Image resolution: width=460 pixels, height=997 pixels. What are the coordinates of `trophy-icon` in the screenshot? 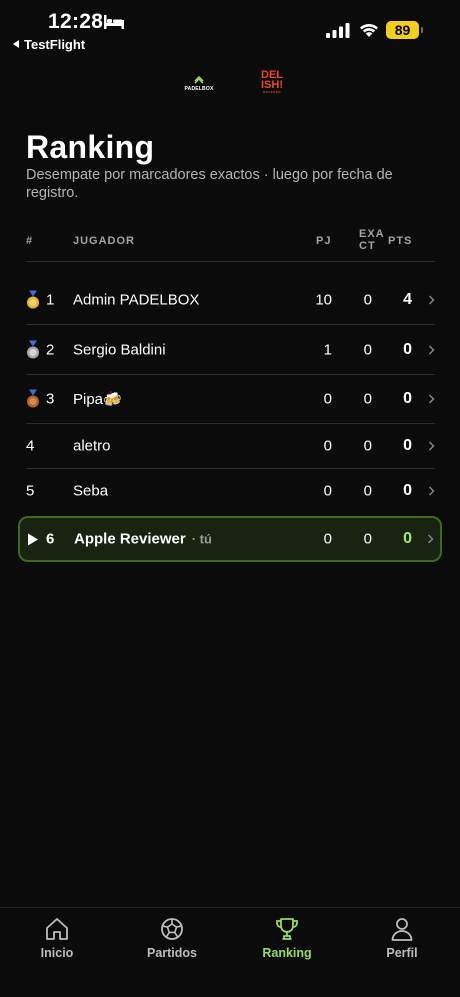 It's located at (287, 929).